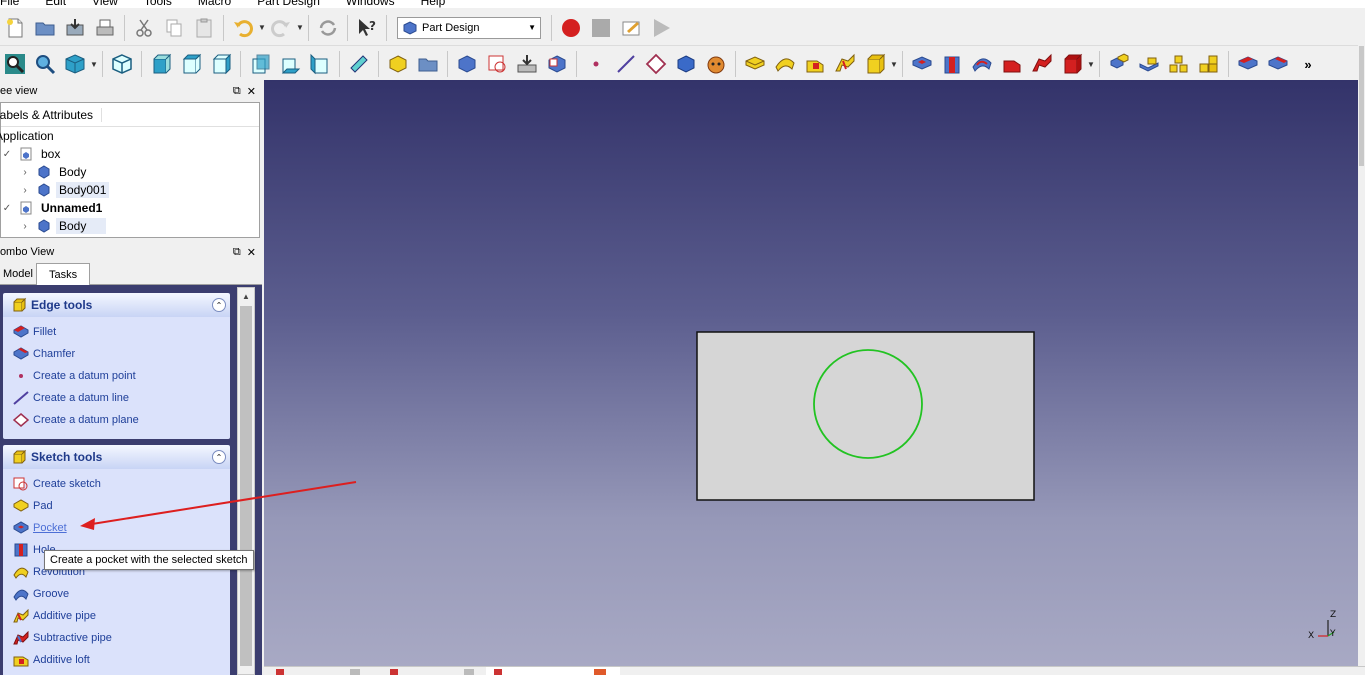  I want to click on stop-macro-button, so click(601, 28).